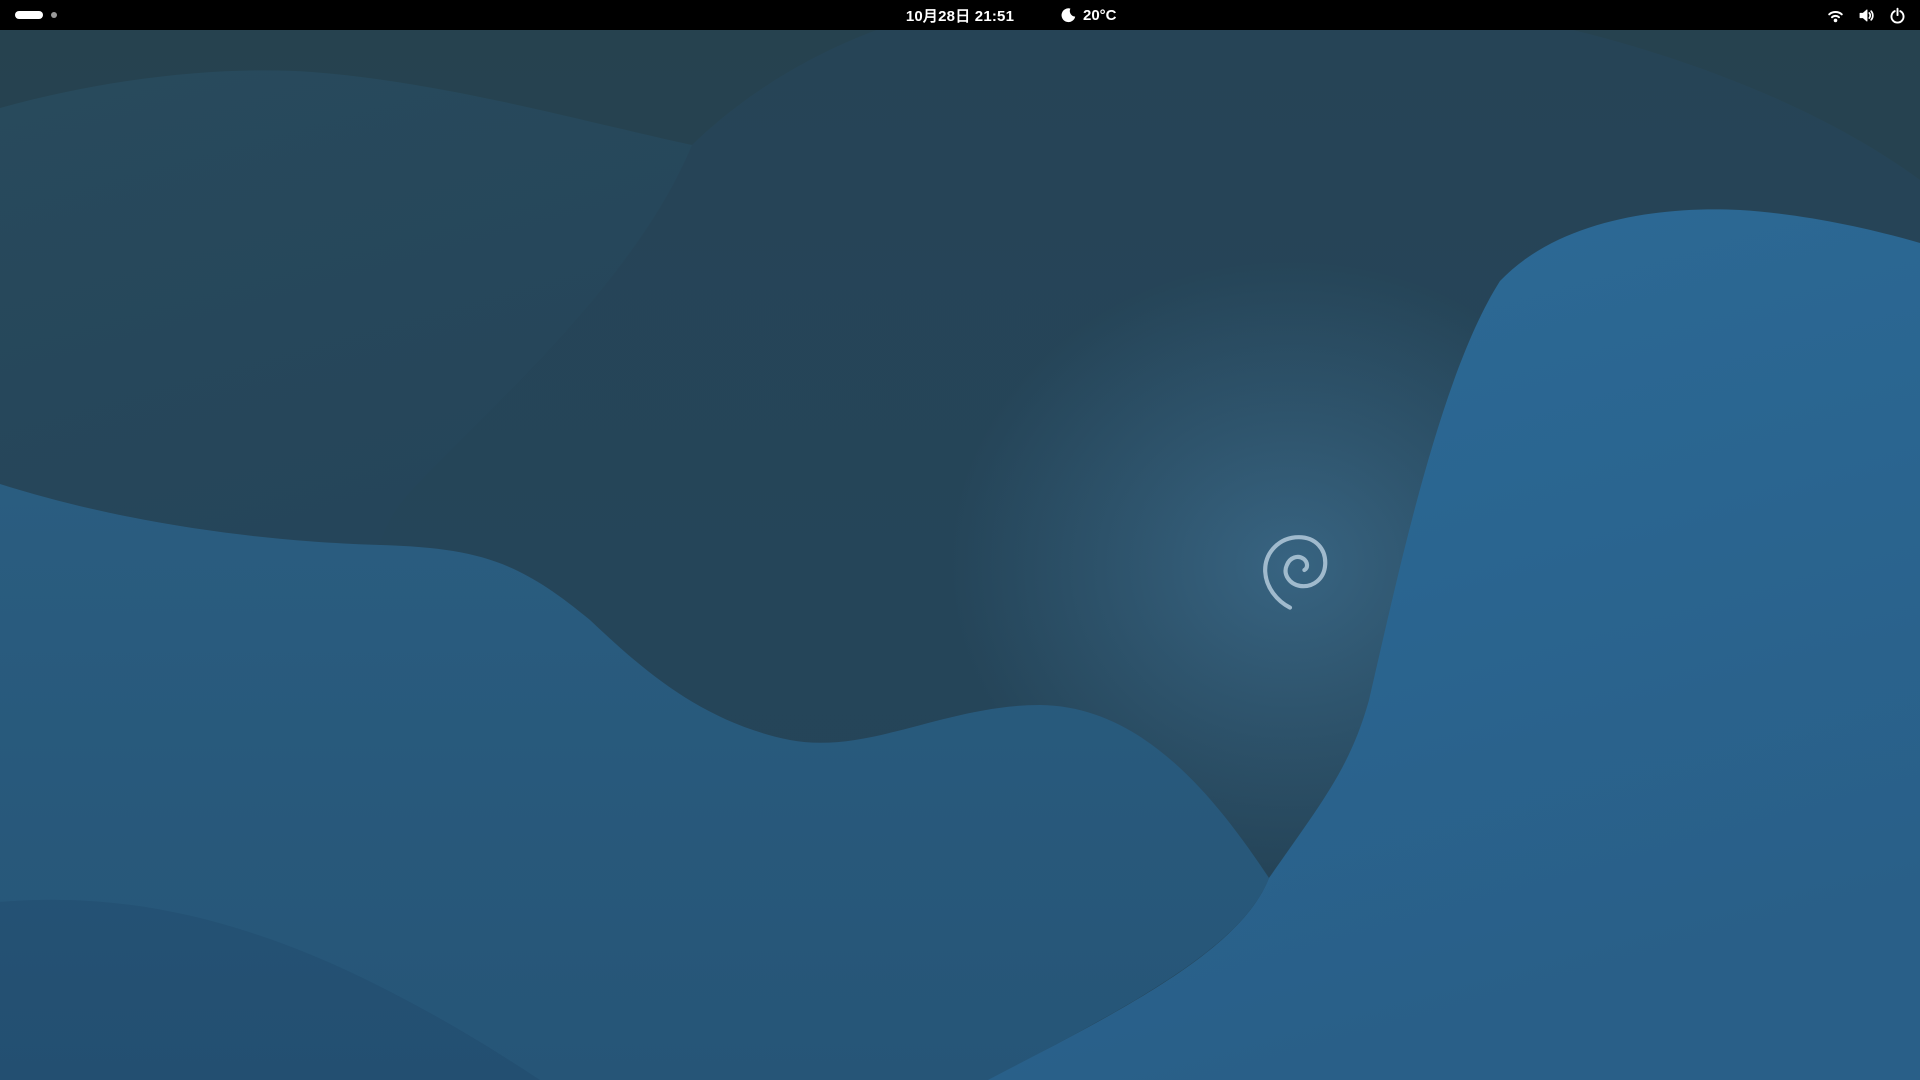 The height and width of the screenshot is (1080, 1920). I want to click on active-workspace-pill, so click(29, 15).